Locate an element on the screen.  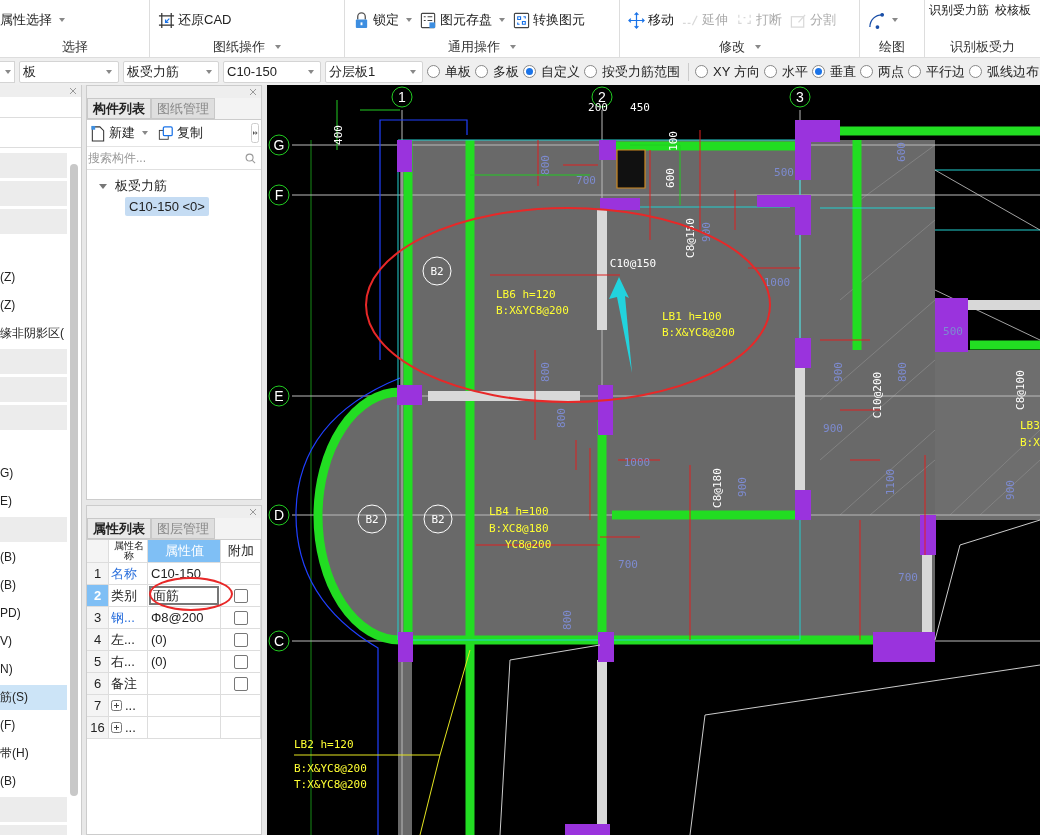
axis-bubble: 1 is located at coordinates (402, 97).